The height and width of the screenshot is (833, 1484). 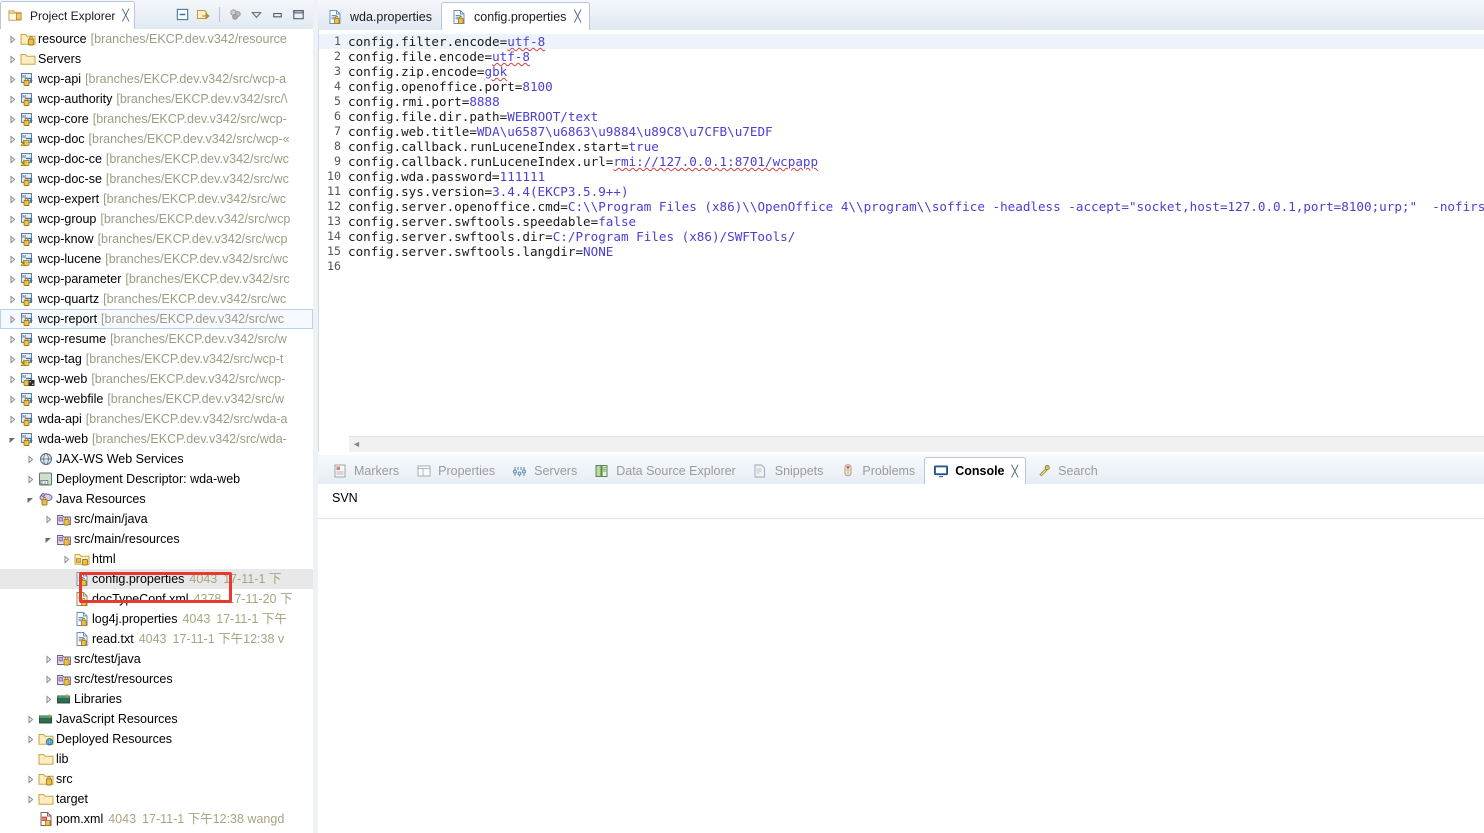 What do you see at coordinates (156, 619) in the screenshot?
I see `tree-item-log4j-properties: log4j.properties 4043 17-11-1 下午` at bounding box center [156, 619].